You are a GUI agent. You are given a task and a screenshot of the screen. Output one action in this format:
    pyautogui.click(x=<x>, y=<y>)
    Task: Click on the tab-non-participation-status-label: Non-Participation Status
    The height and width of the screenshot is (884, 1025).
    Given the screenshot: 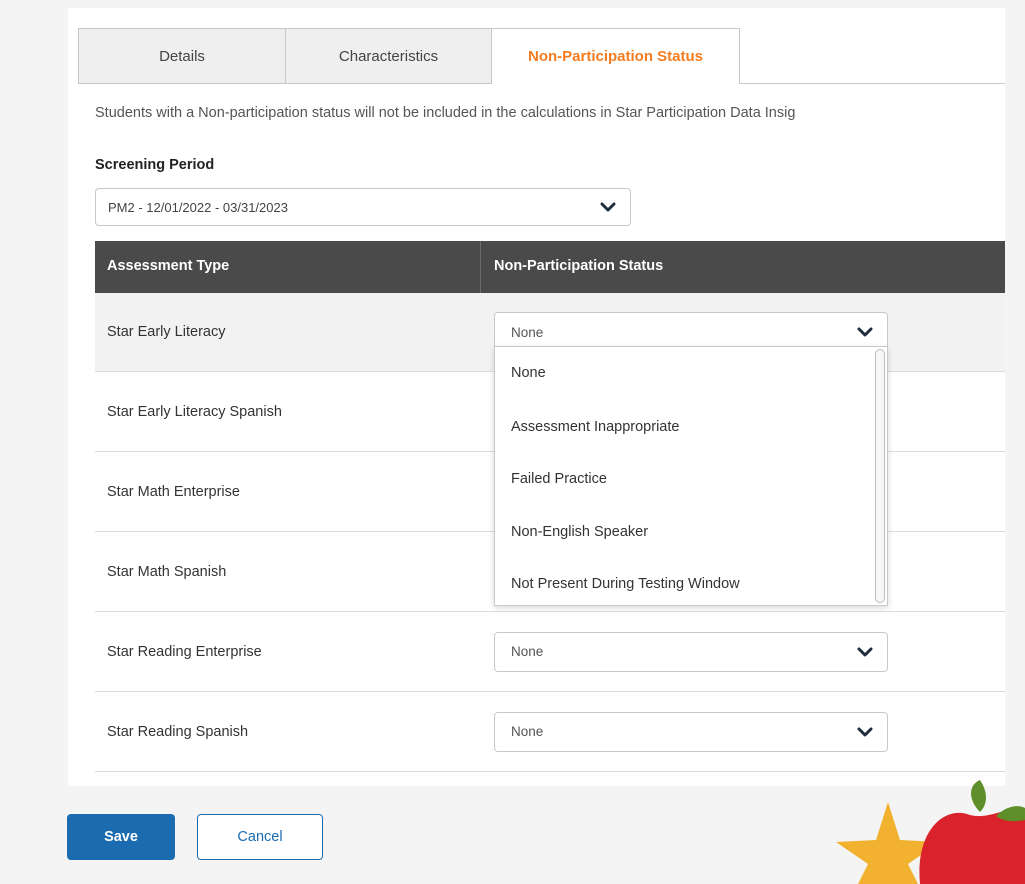 What is the action you would take?
    pyautogui.click(x=615, y=56)
    